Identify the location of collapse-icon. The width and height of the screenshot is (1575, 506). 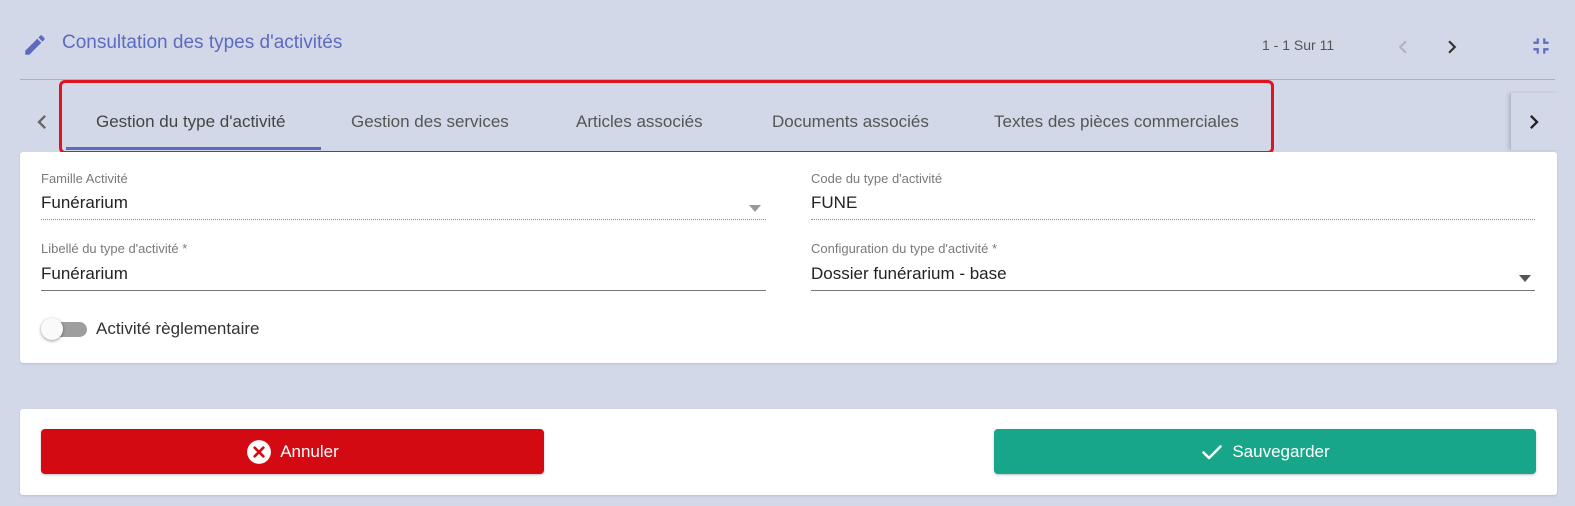
(1541, 46).